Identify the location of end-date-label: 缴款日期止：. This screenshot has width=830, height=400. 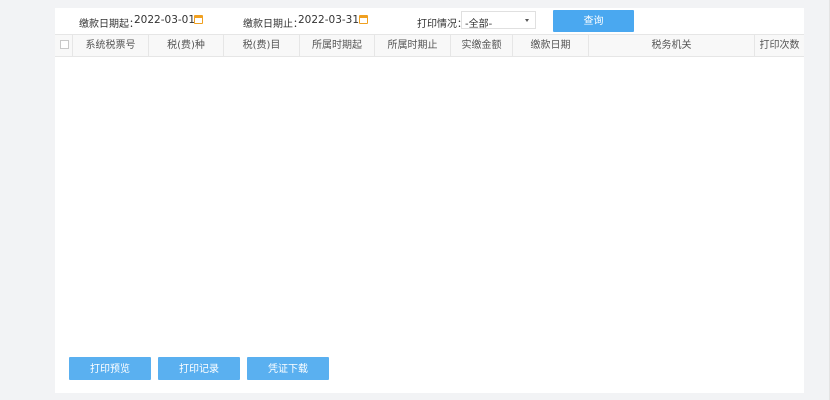
(273, 24).